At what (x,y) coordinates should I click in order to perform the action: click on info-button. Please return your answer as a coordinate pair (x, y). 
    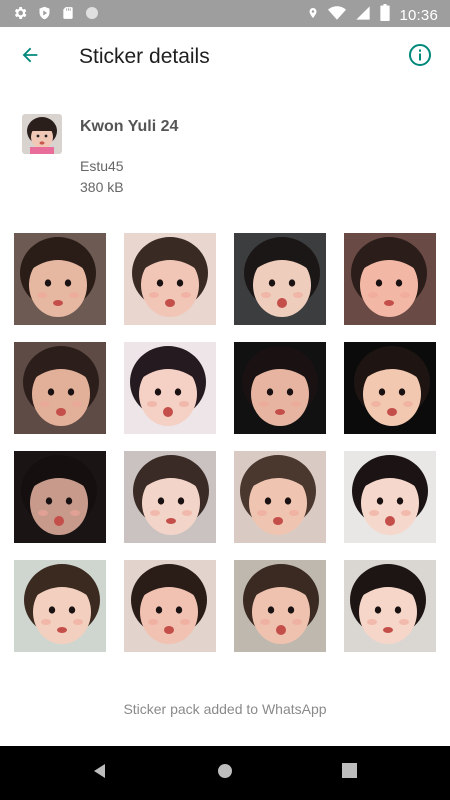
    Looking at the image, I should click on (420, 57).